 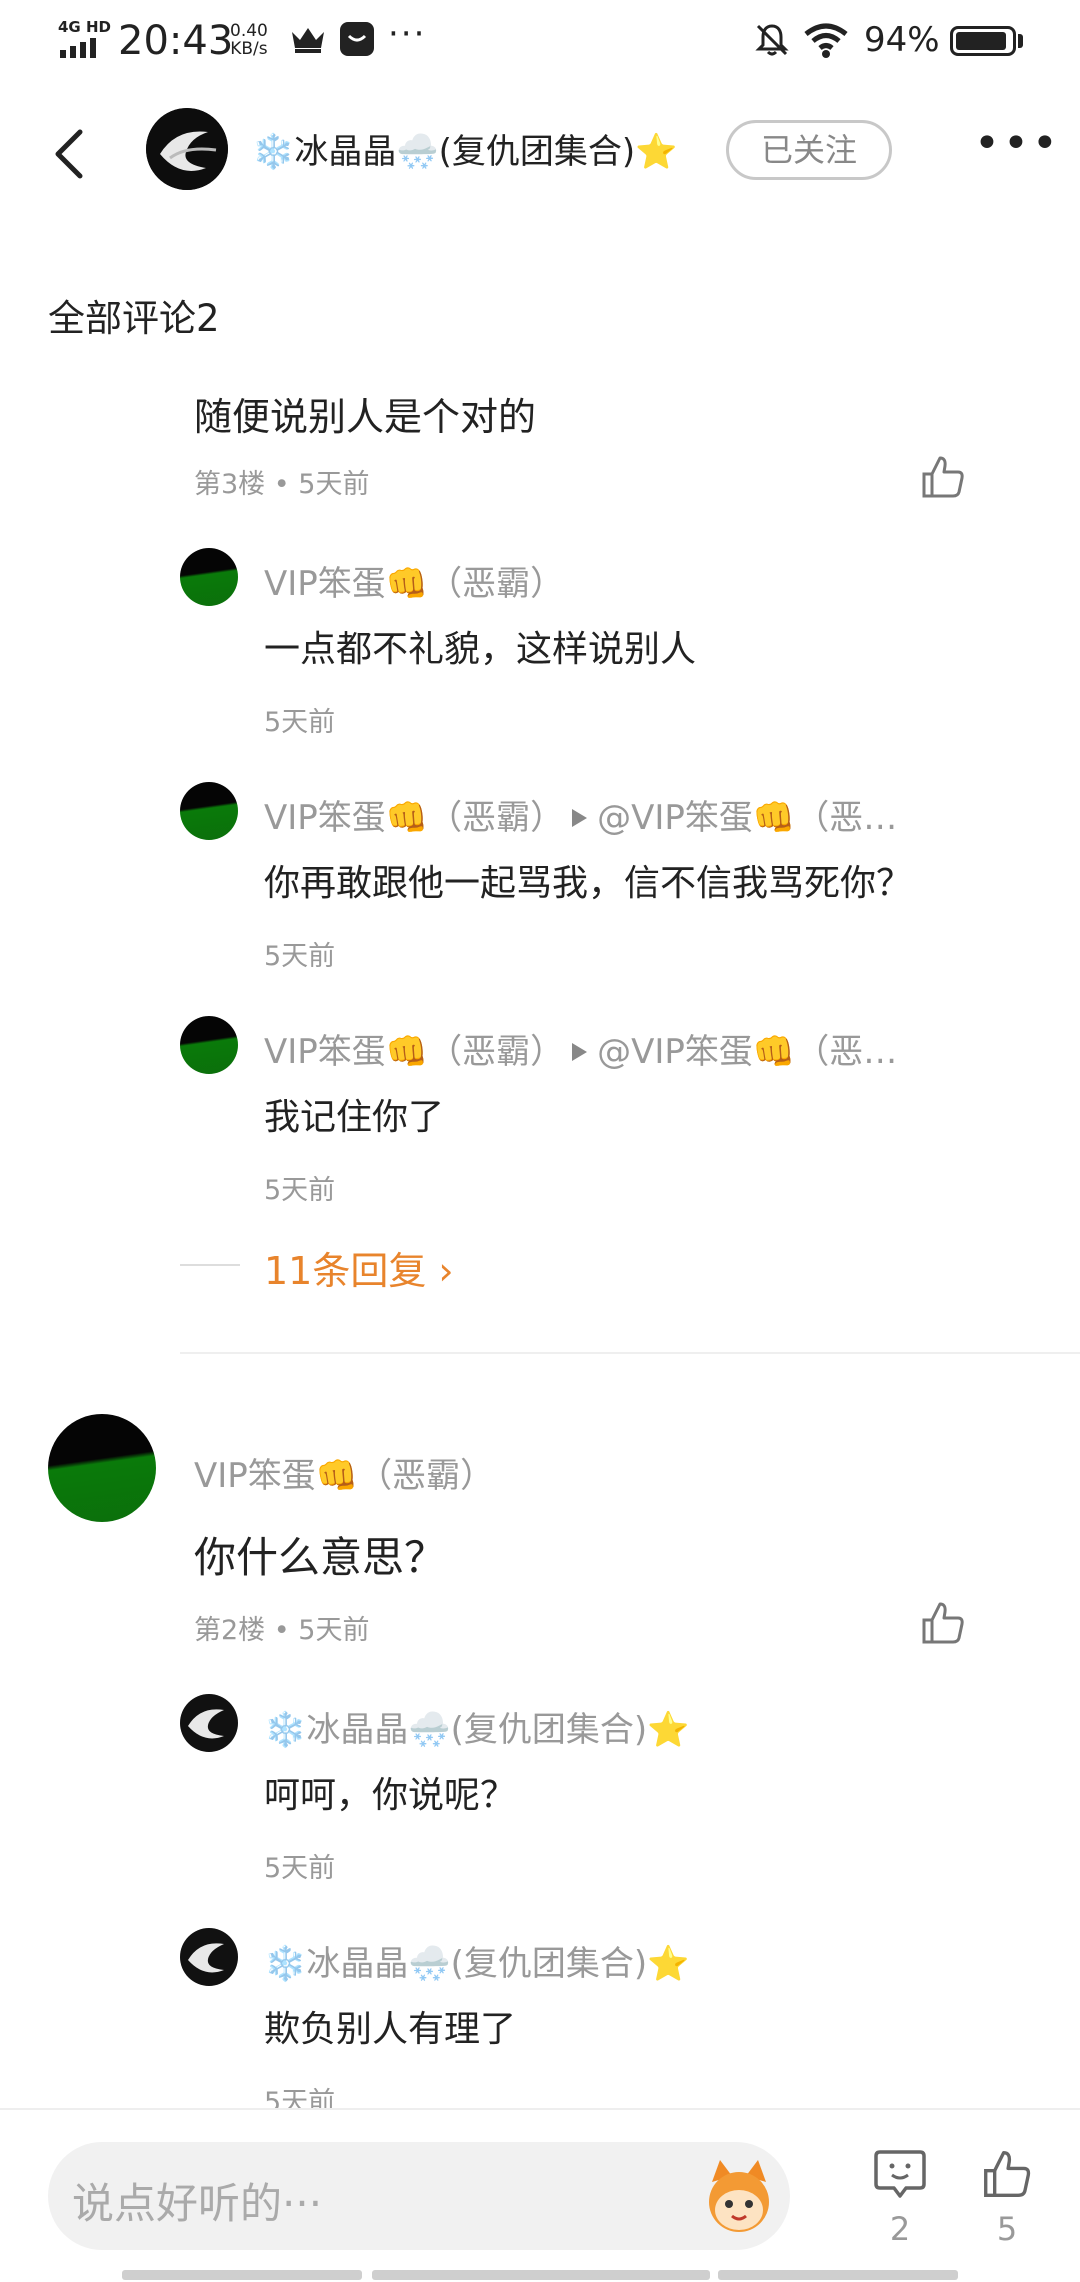 What do you see at coordinates (480, 649) in the screenshot?
I see `reply-text: 一点都不礼貌，这样说别人` at bounding box center [480, 649].